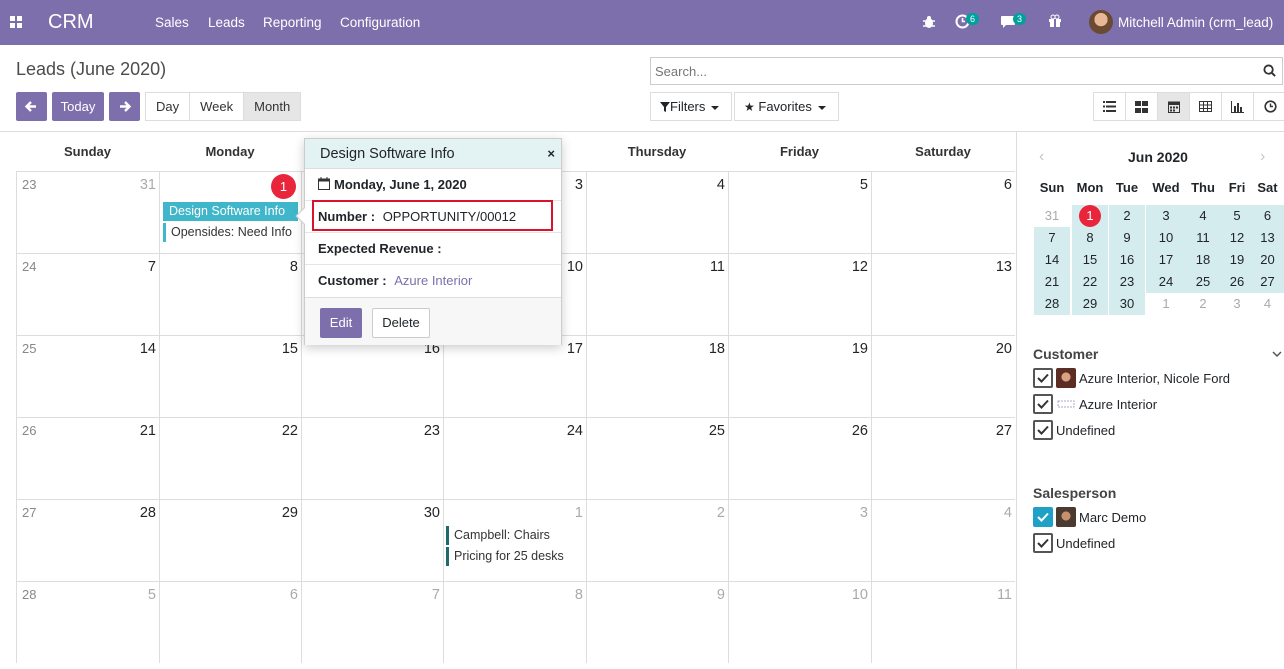  Describe the element at coordinates (513, 535) in the screenshot. I see `event-campbell-chairs: Campbell: Chairs` at that location.